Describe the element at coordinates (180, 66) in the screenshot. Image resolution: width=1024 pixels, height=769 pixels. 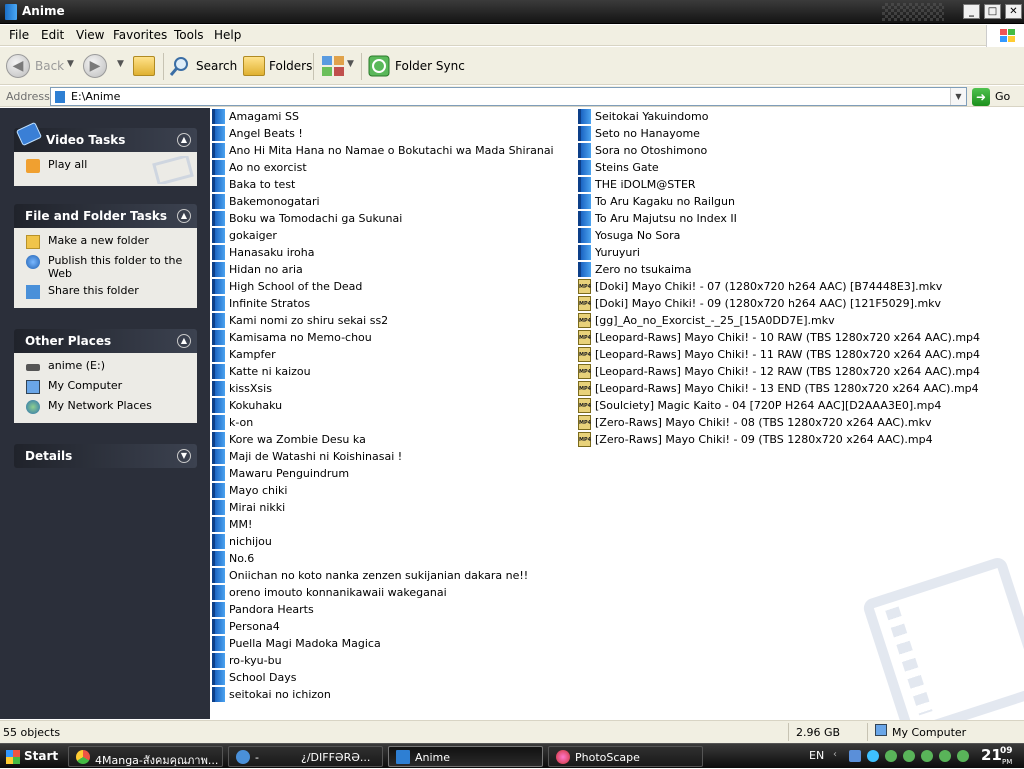
I see `search-icon` at that location.